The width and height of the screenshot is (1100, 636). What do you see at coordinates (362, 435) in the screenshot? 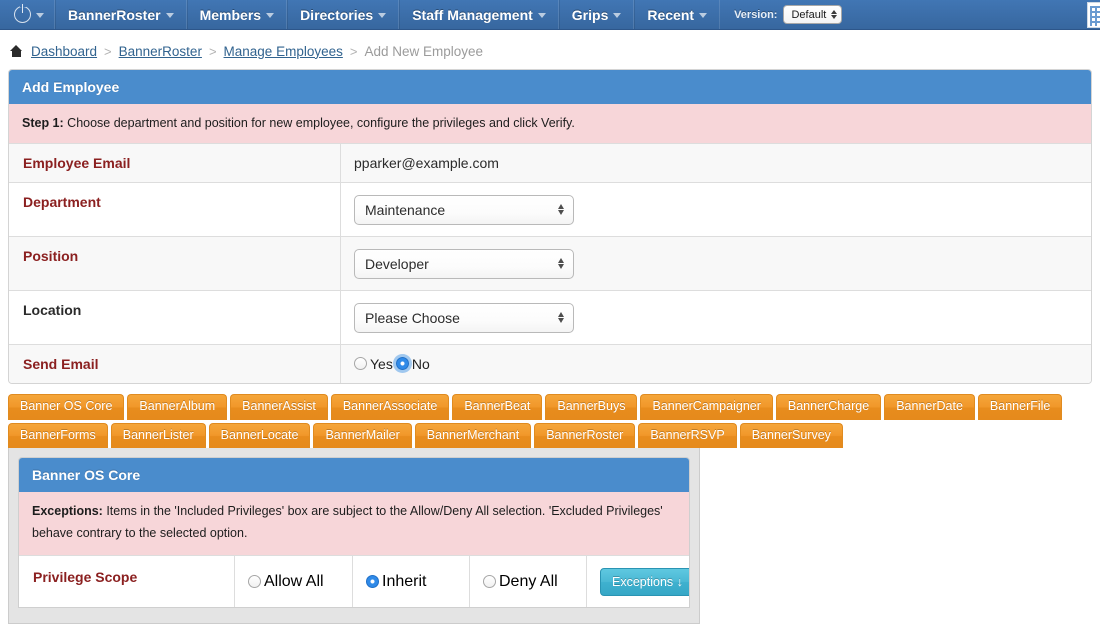
I see `tab-bannermailer: BannerMailer` at bounding box center [362, 435].